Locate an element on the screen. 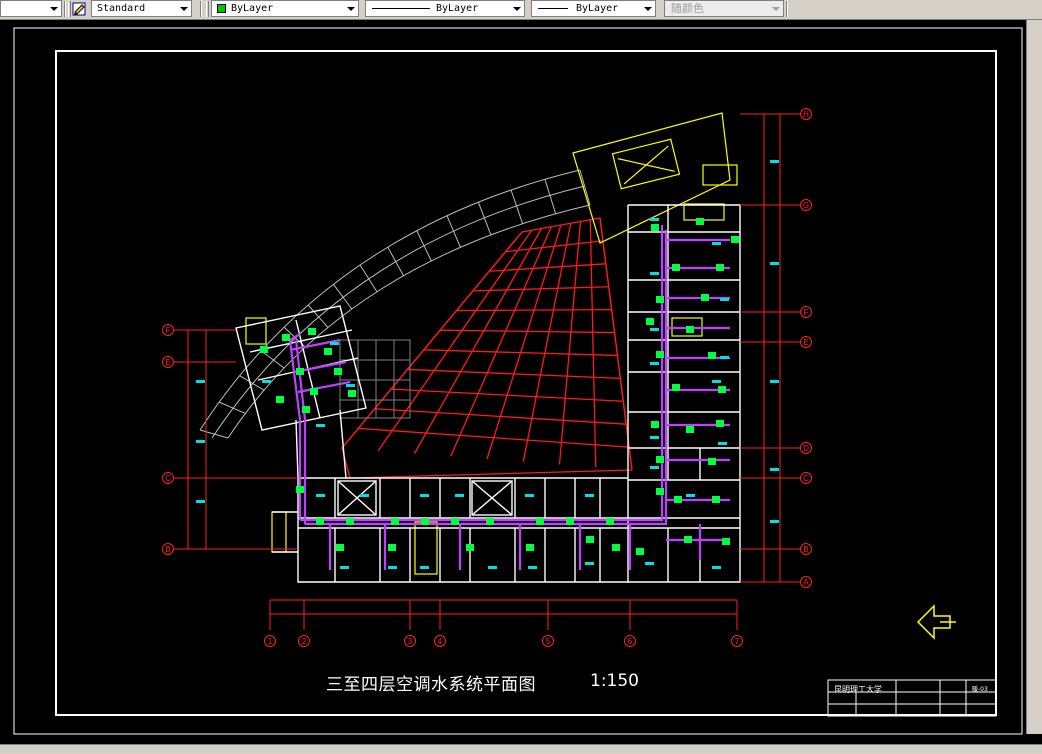 The image size is (1042, 754). svg-text: 7 is located at coordinates (737, 641).